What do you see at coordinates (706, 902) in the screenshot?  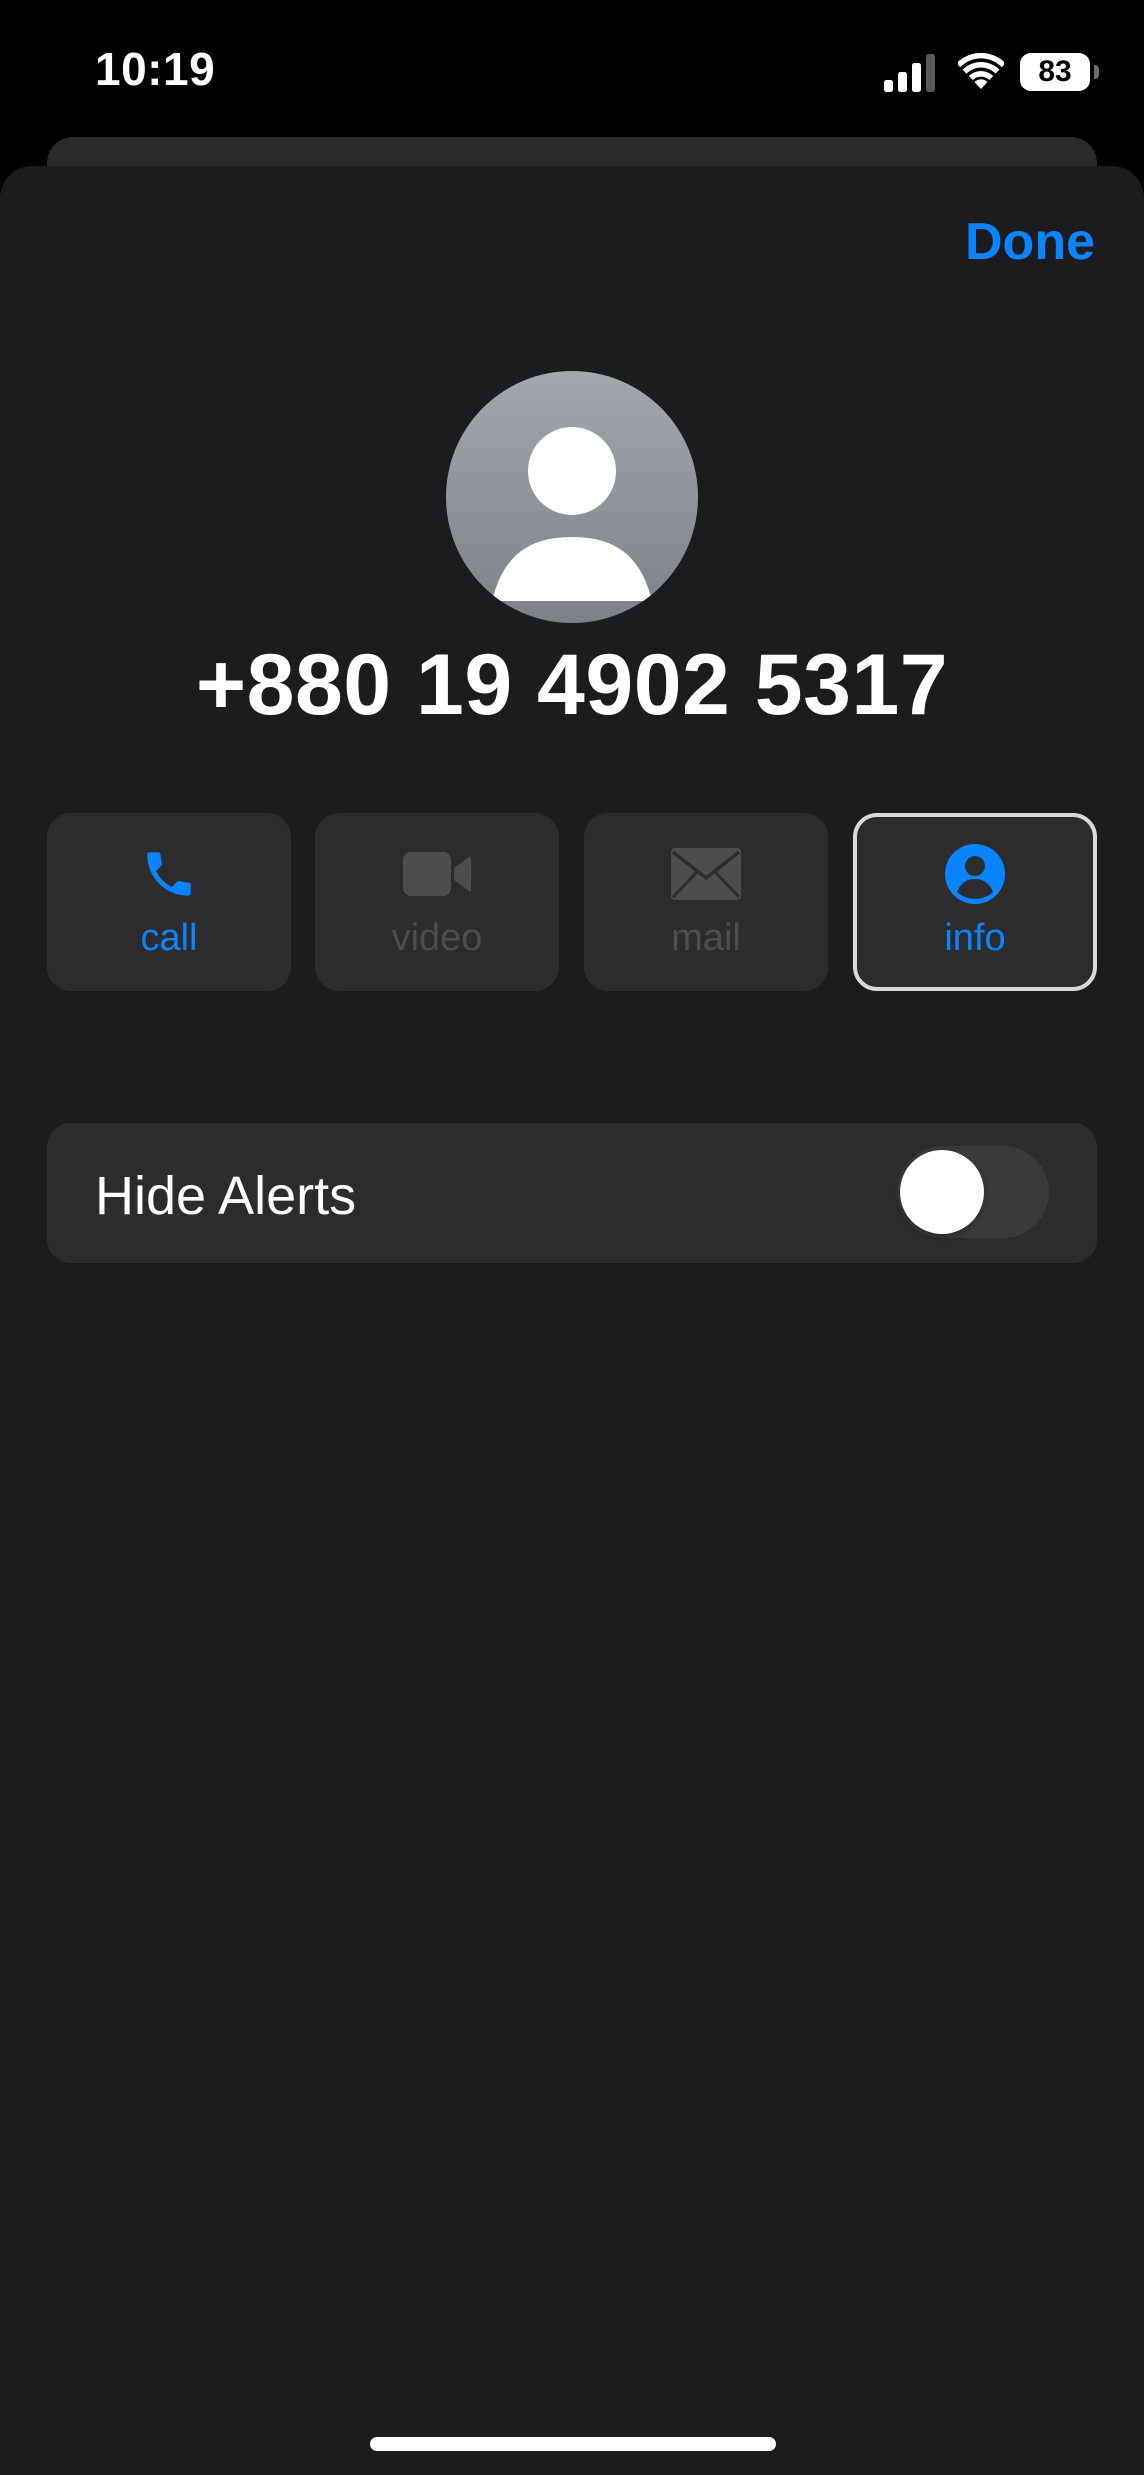 I see `mail-button: mail` at bounding box center [706, 902].